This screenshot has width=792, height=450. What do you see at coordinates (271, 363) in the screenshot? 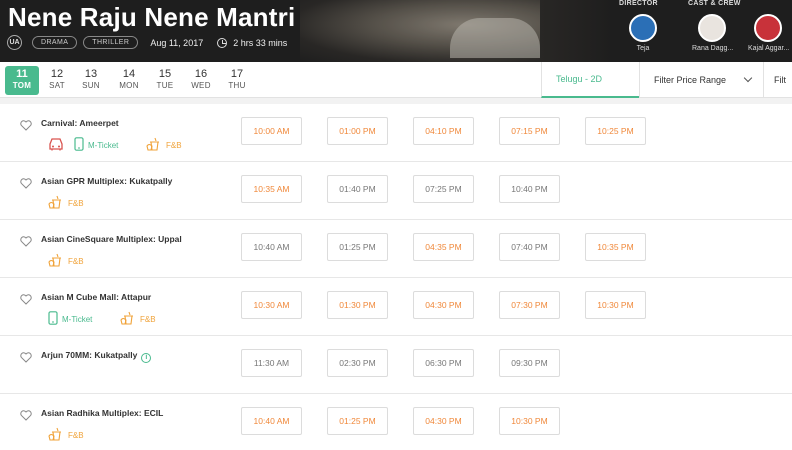
I see `showtime-button: 11:30 AM` at bounding box center [271, 363].